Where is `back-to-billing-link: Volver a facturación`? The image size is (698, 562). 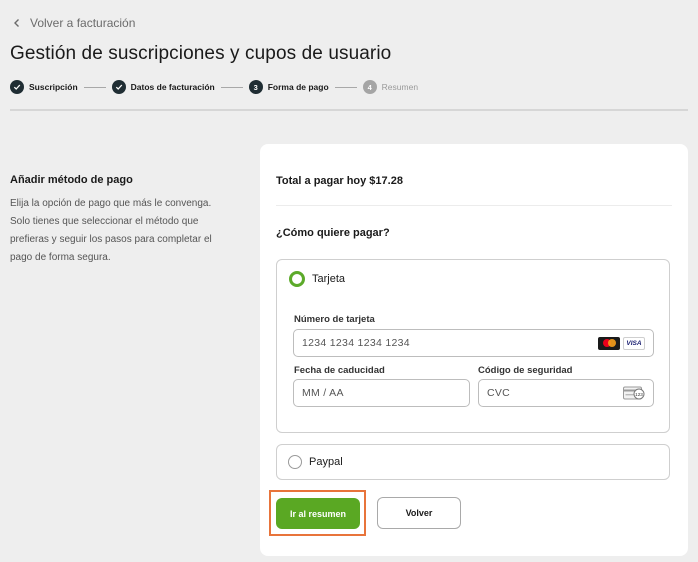 back-to-billing-link: Volver a facturación is located at coordinates (73, 23).